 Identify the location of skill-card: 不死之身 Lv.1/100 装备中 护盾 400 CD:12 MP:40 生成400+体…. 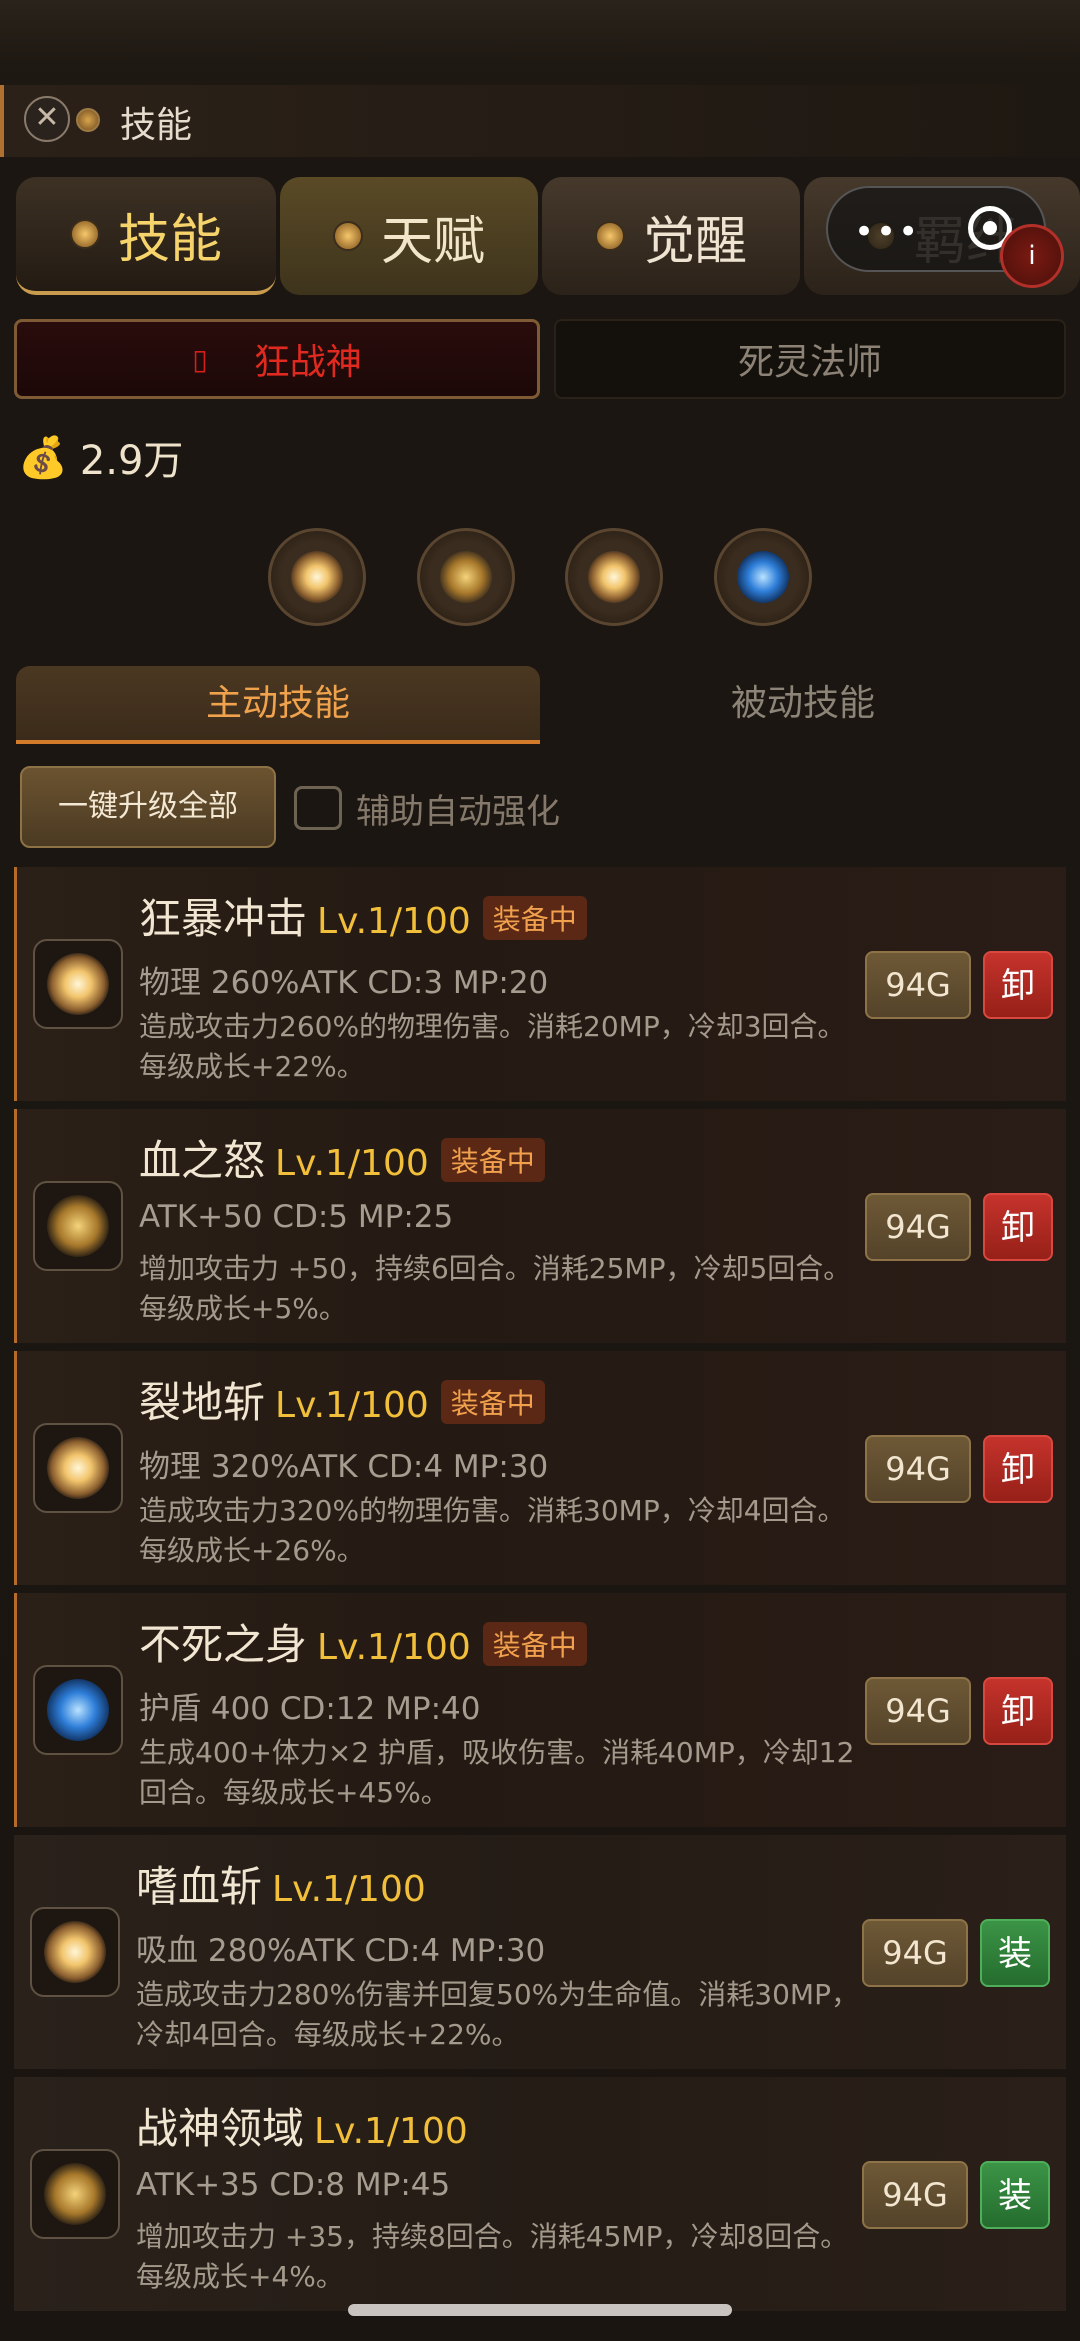
(540, 1710).